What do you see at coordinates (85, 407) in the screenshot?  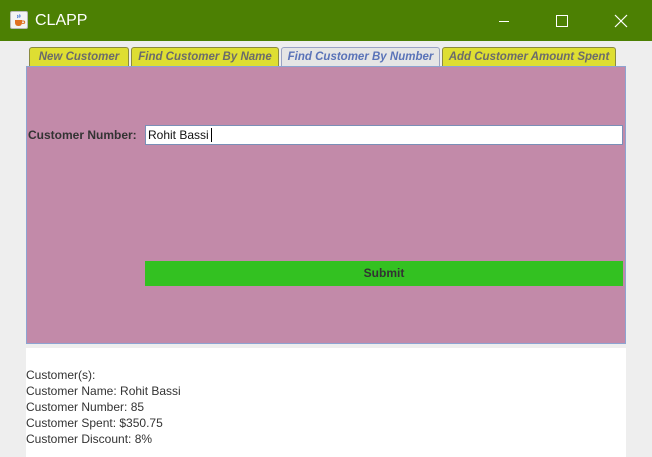 I see `result-line: Customer Number: 85` at bounding box center [85, 407].